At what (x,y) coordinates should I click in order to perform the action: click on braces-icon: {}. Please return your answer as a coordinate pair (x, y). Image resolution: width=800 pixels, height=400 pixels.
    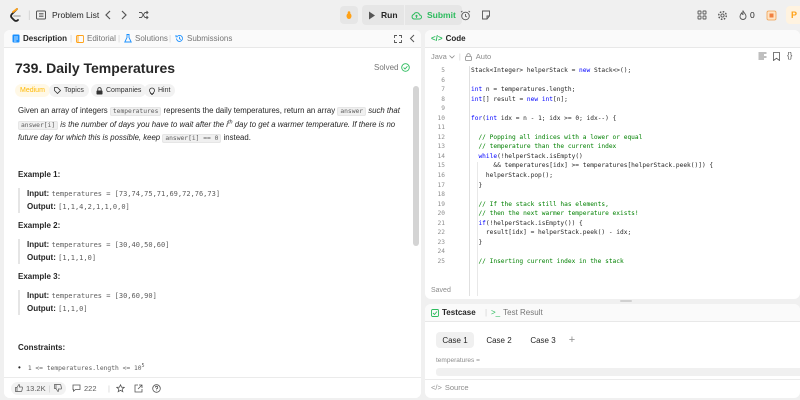
    Looking at the image, I should click on (790, 55).